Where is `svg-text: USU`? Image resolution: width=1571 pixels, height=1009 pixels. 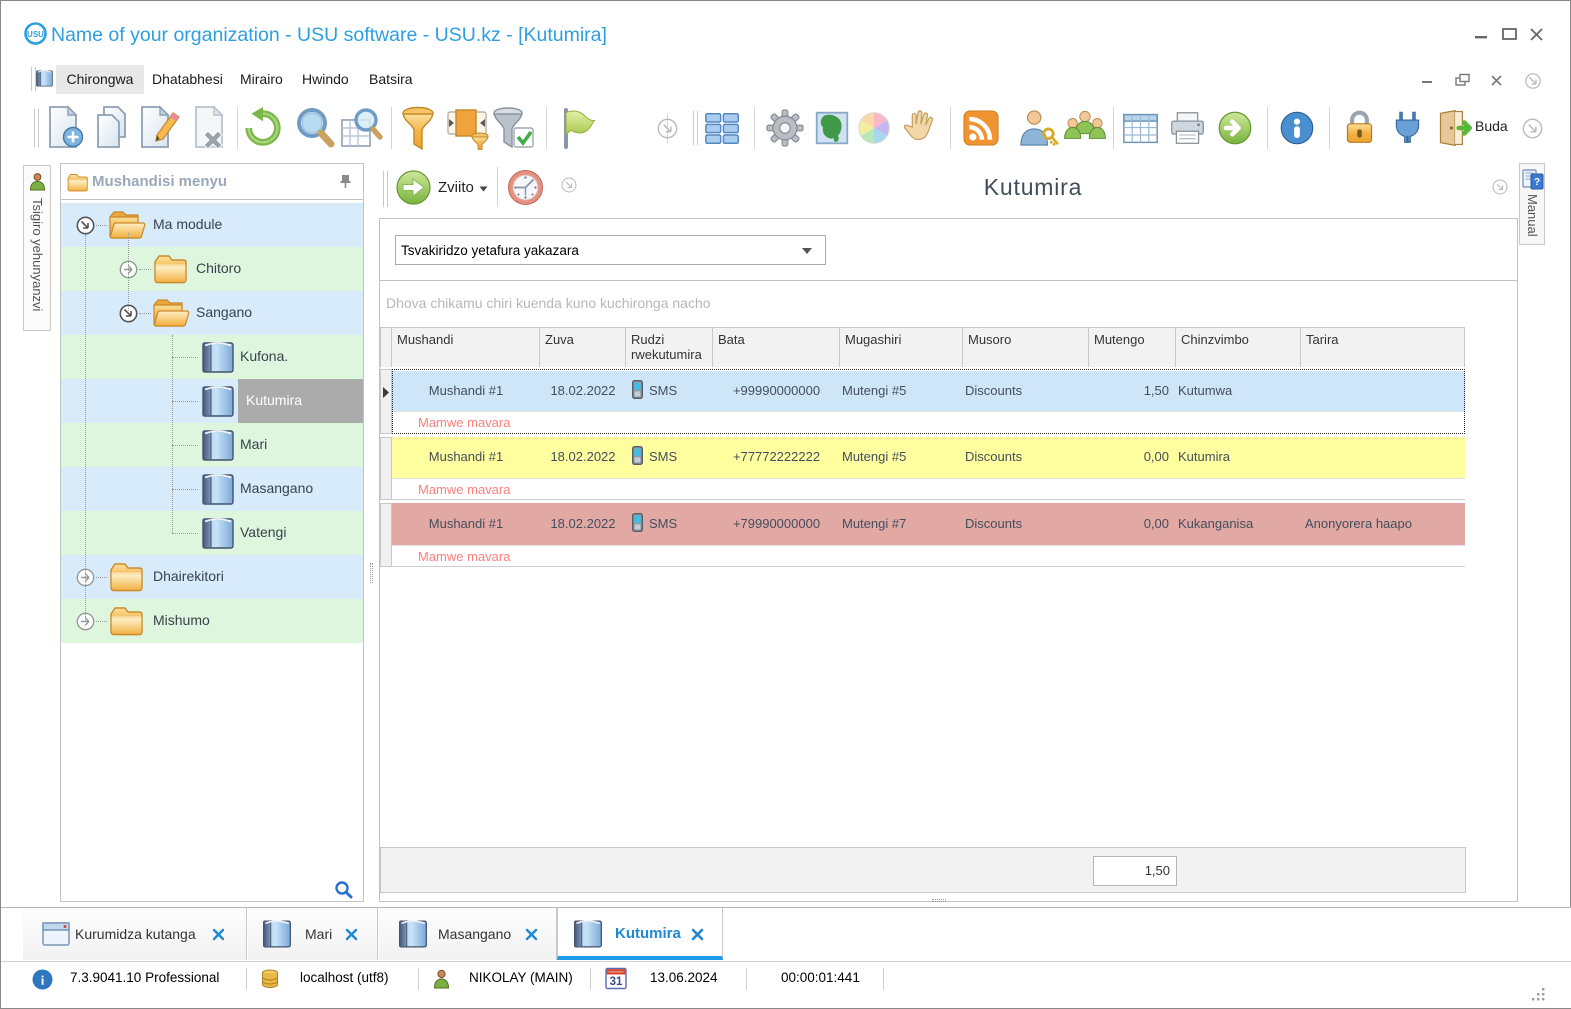 svg-text: USU is located at coordinates (35, 34).